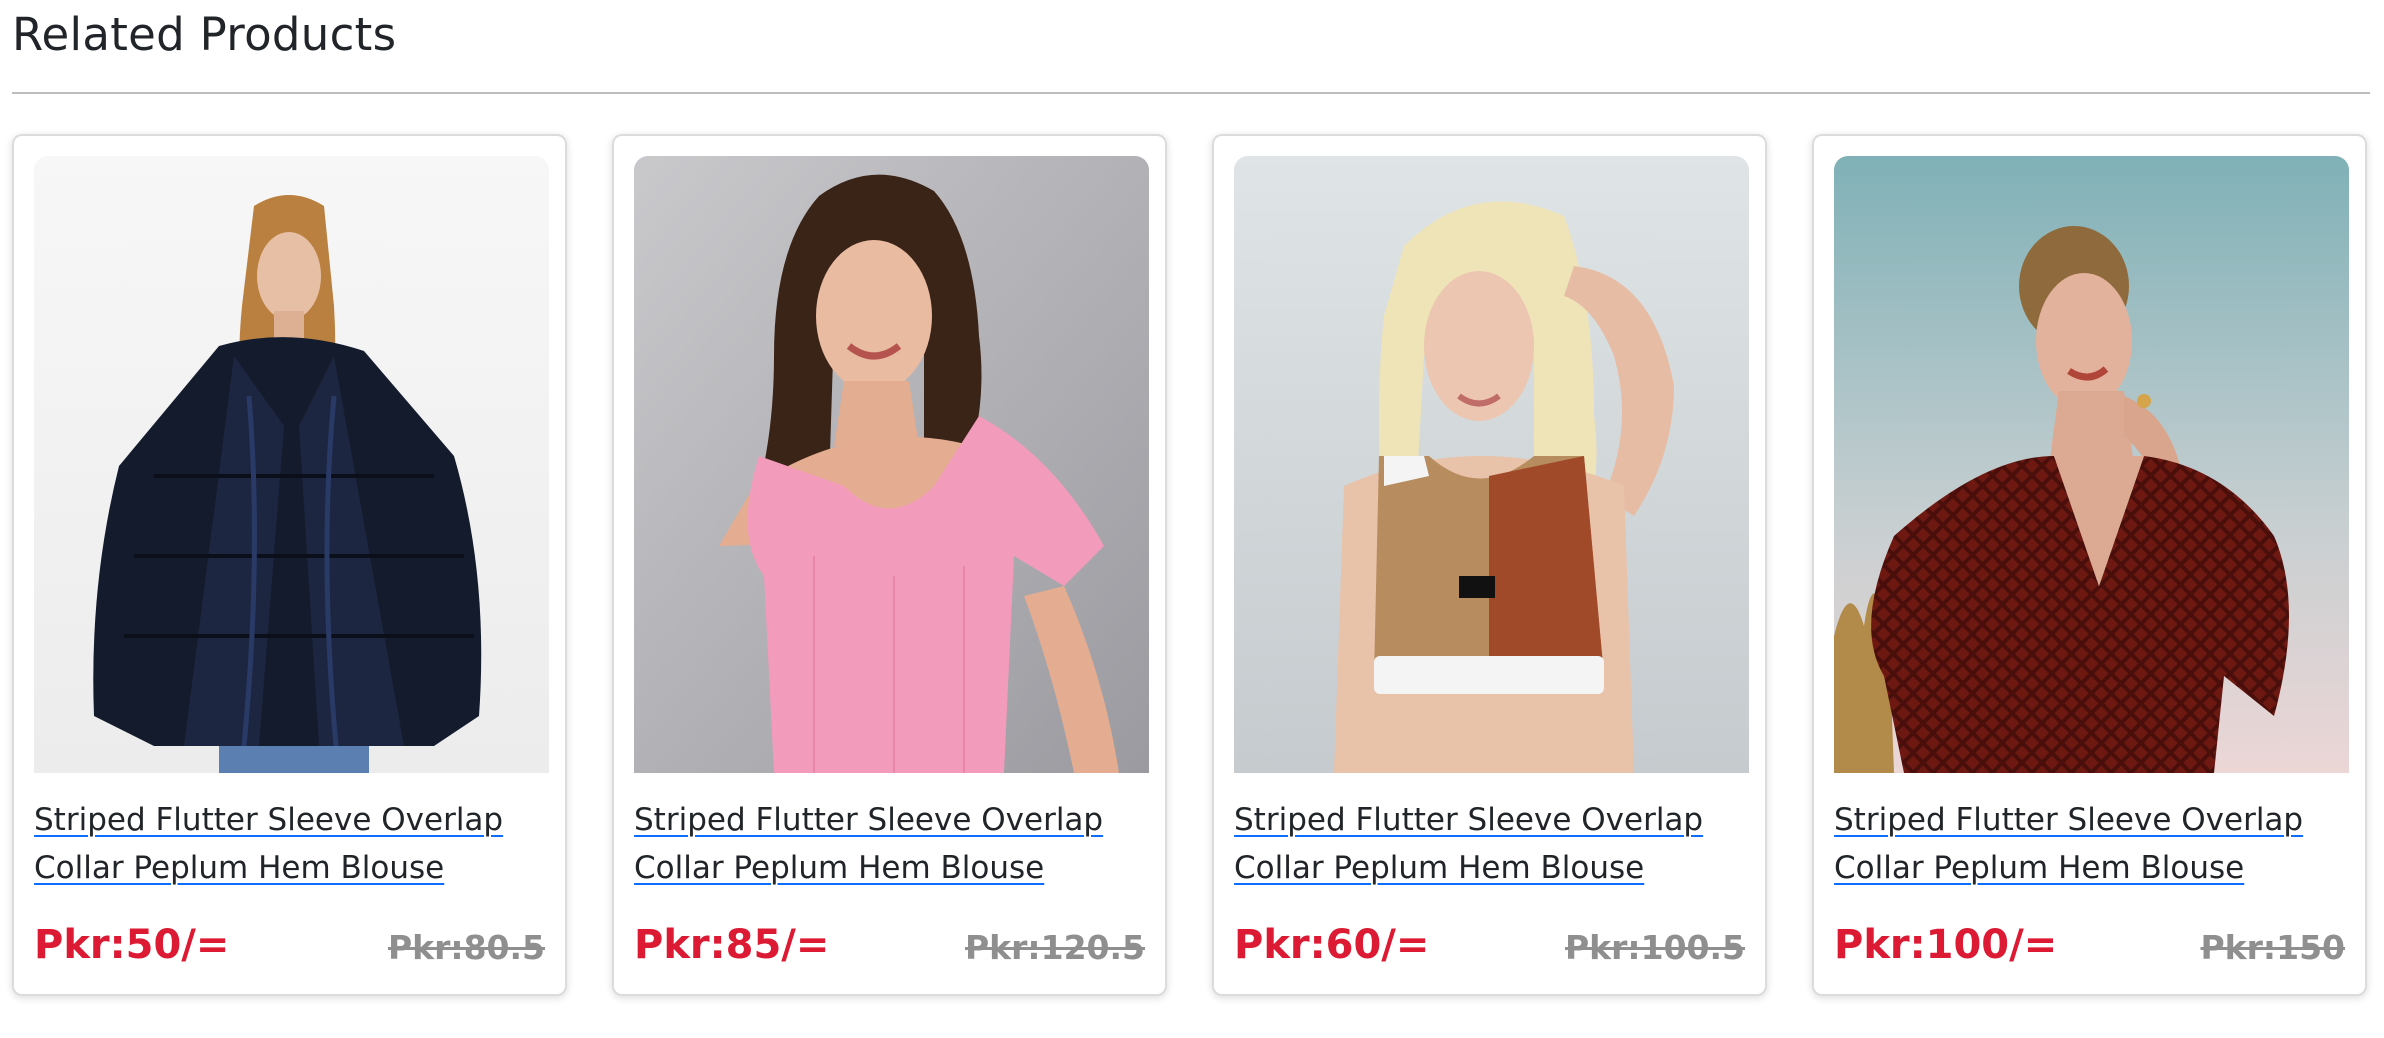  Describe the element at coordinates (1191, 93) in the screenshot. I see `section-divider` at that location.